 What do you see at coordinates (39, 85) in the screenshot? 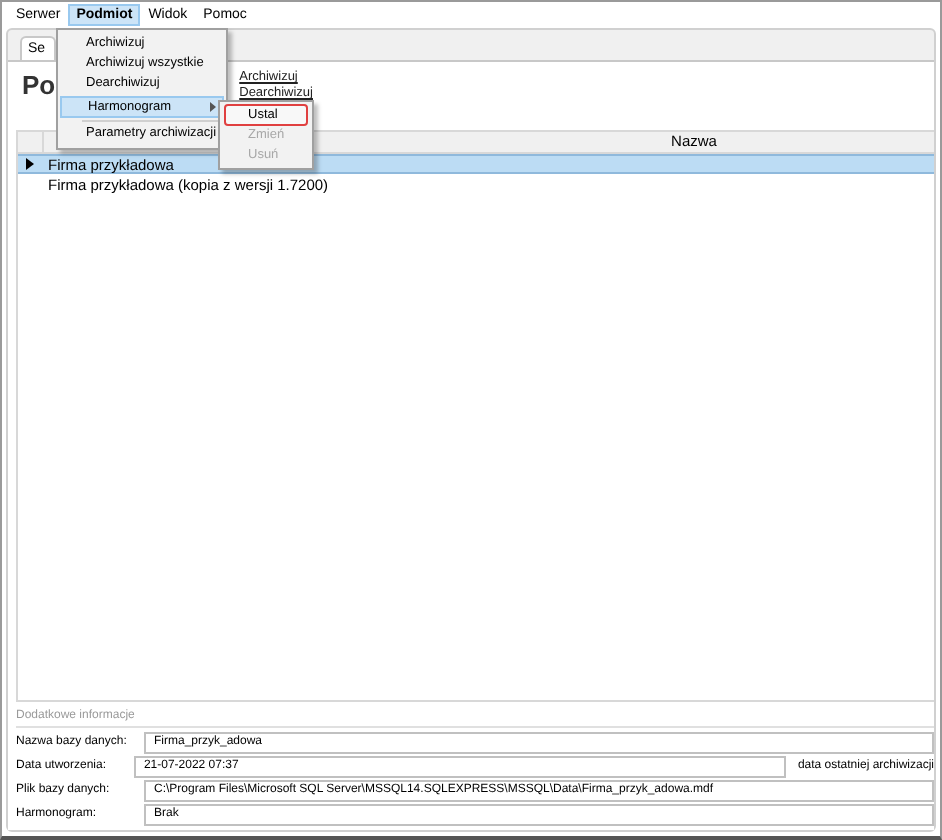
I see `panel-title: Po` at bounding box center [39, 85].